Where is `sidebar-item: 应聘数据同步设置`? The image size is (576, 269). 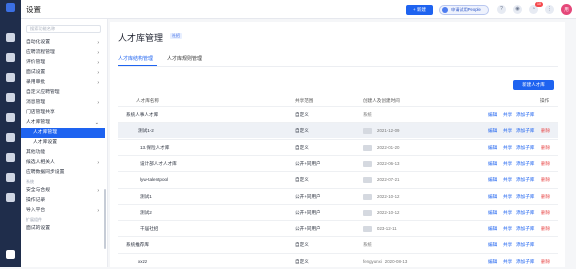 sidebar-item: 应聘数据同步设置 is located at coordinates (63, 173).